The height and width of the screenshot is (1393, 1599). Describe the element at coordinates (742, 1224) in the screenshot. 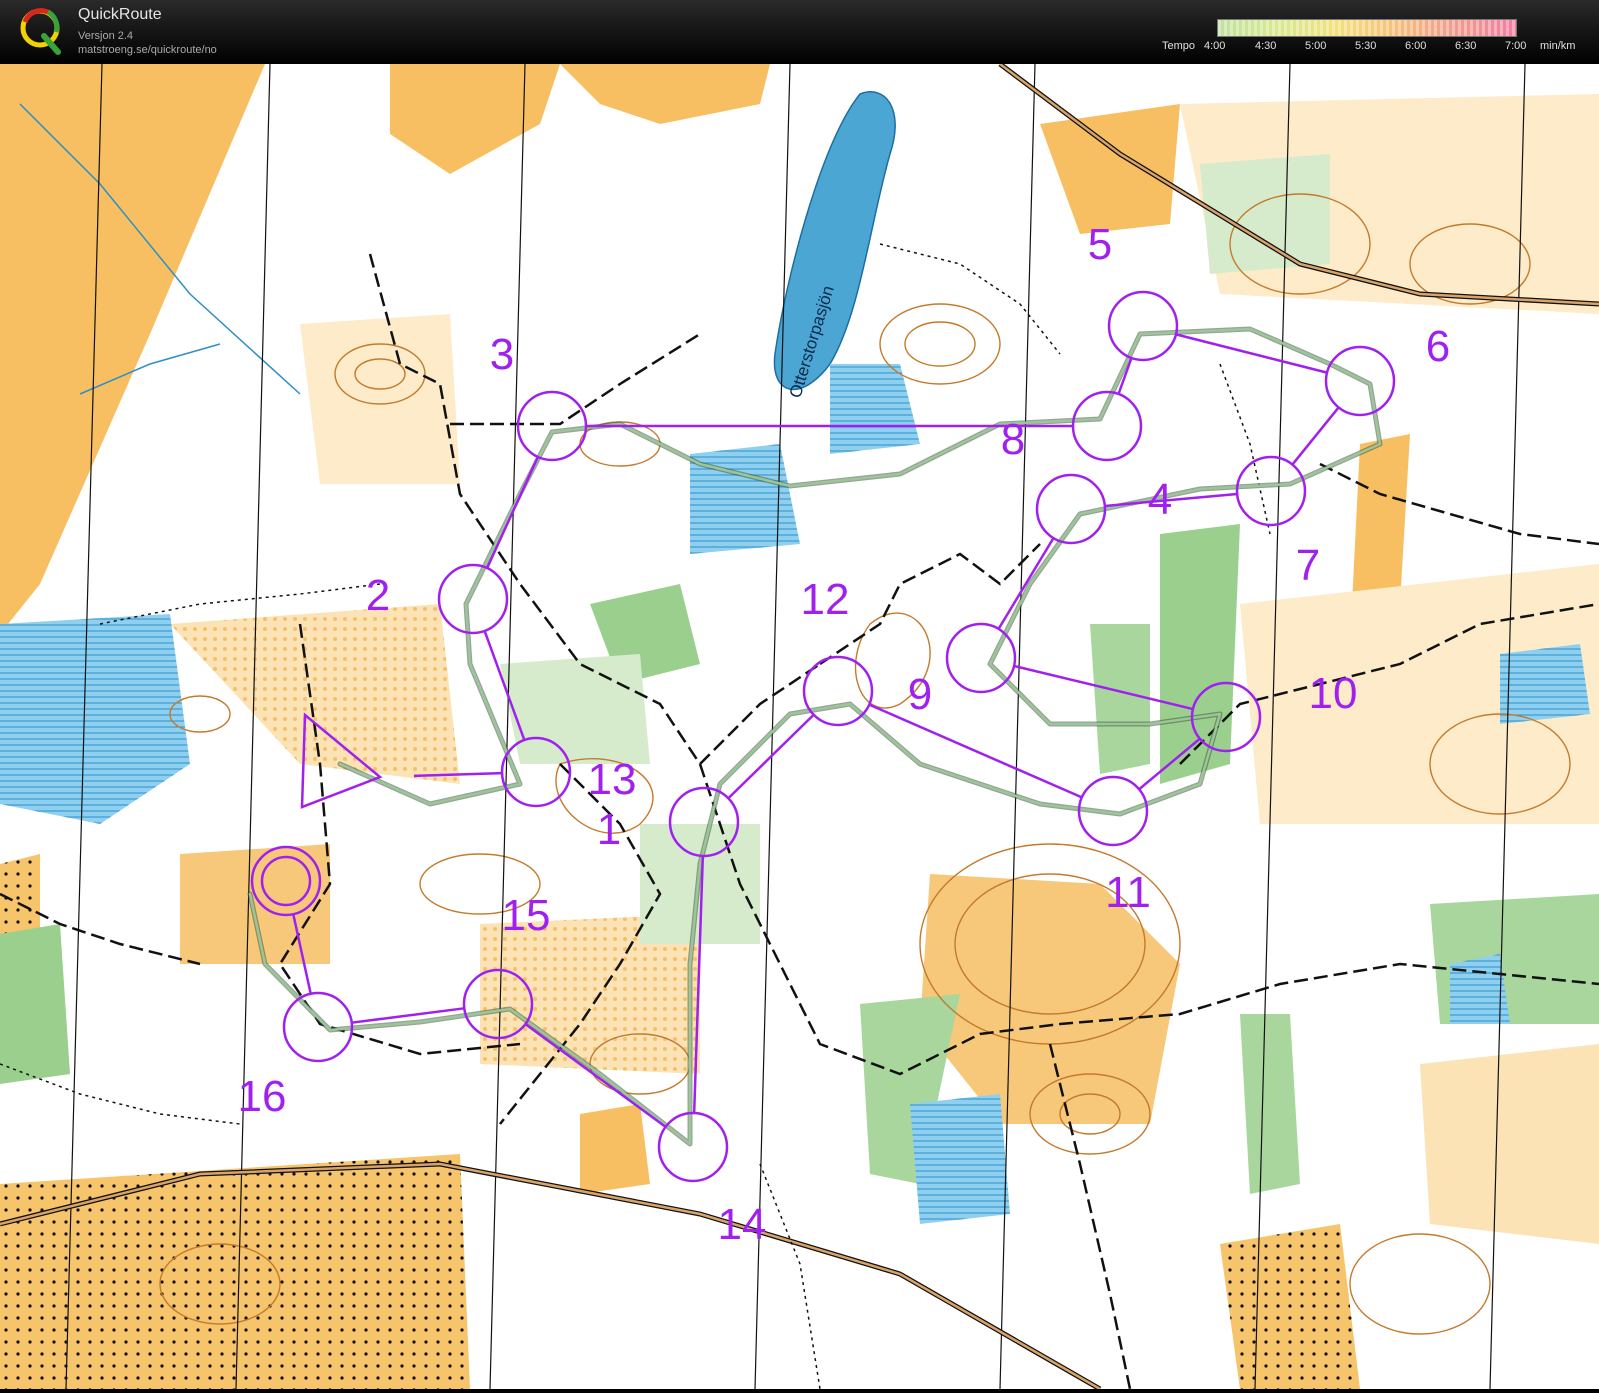

I see `control-number-14: 14` at that location.